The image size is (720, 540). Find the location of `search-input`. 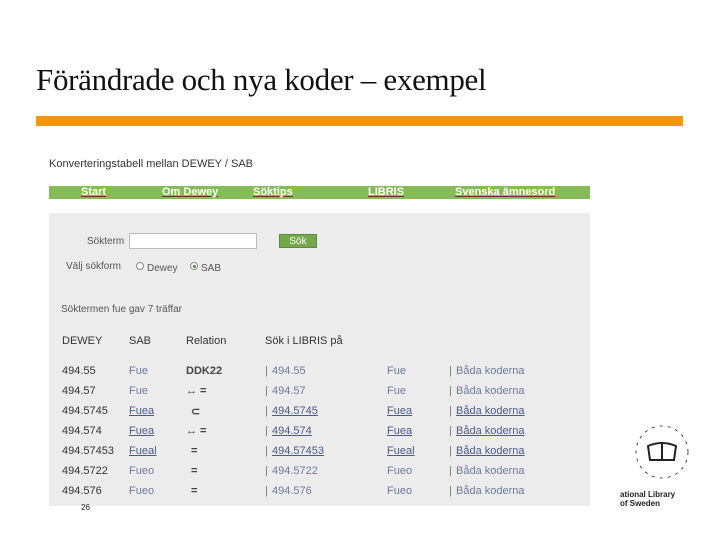

search-input is located at coordinates (193, 241).